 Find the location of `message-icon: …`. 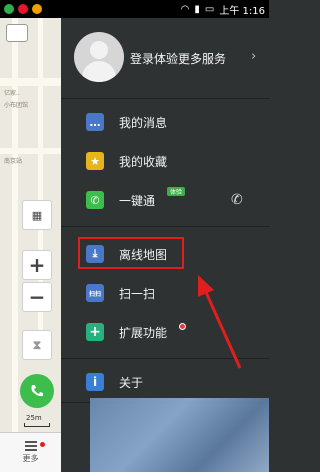

message-icon: … is located at coordinates (95, 122).